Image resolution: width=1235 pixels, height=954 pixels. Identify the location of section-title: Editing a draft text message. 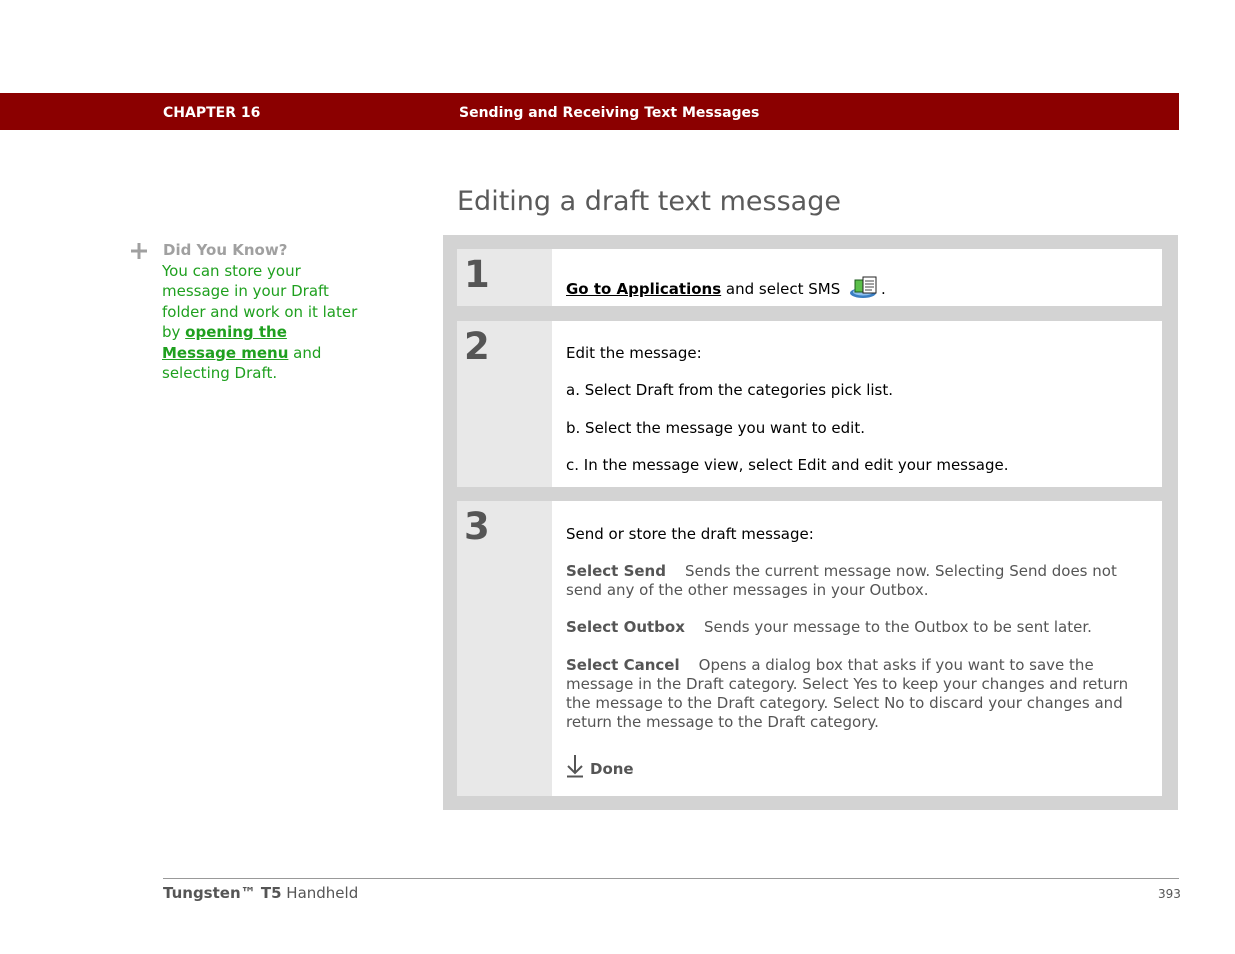
(649, 201).